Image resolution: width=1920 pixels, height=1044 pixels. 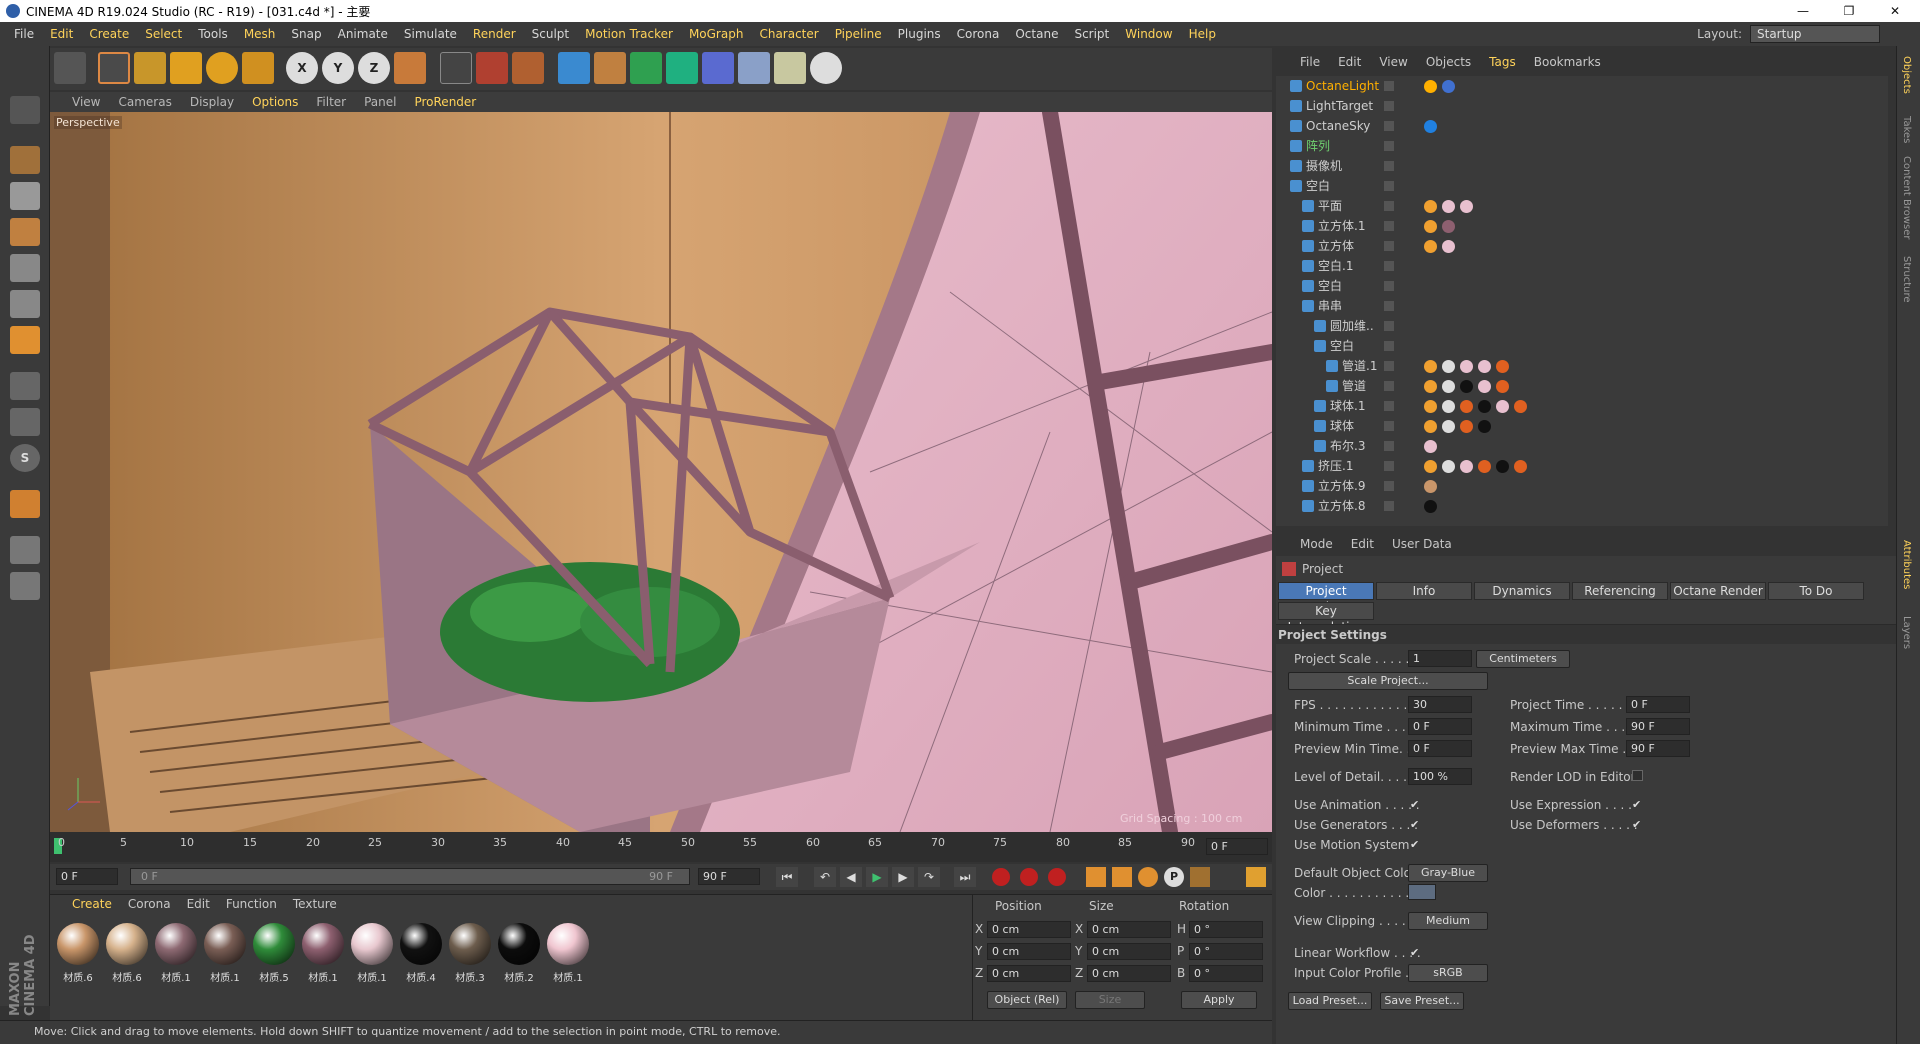 I want to click on end-frame-field: 90 F, so click(x=729, y=876).